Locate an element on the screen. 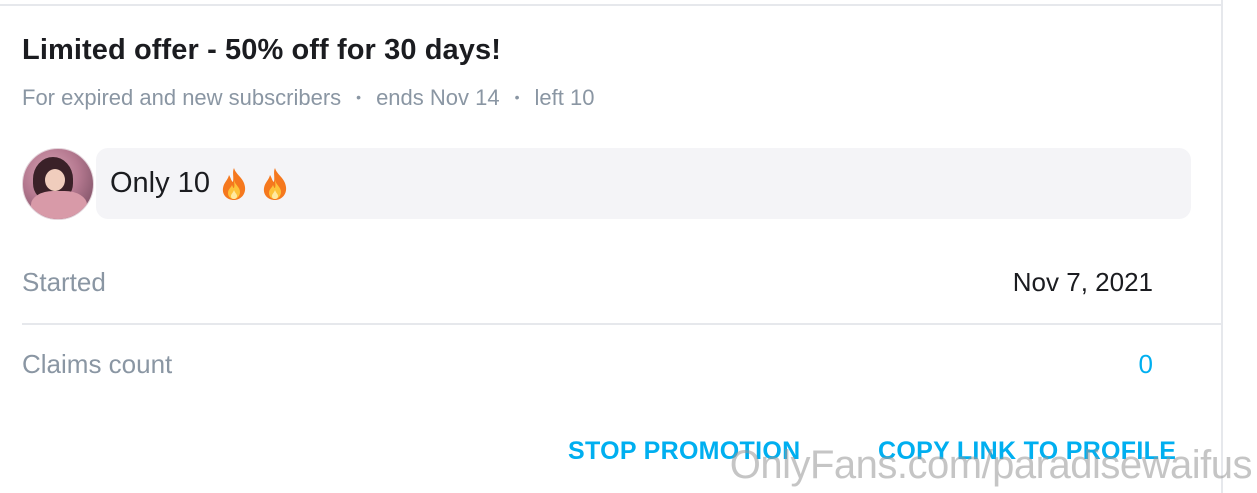 The height and width of the screenshot is (493, 1257). started-label: Started is located at coordinates (64, 282).